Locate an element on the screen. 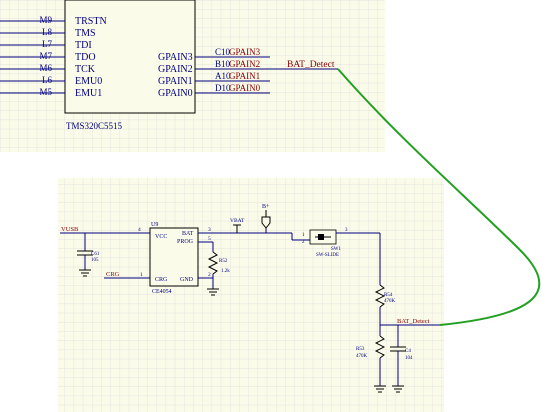 This screenshot has height=412, width=548. chip-name: TMS320C5515 is located at coordinates (94, 126).